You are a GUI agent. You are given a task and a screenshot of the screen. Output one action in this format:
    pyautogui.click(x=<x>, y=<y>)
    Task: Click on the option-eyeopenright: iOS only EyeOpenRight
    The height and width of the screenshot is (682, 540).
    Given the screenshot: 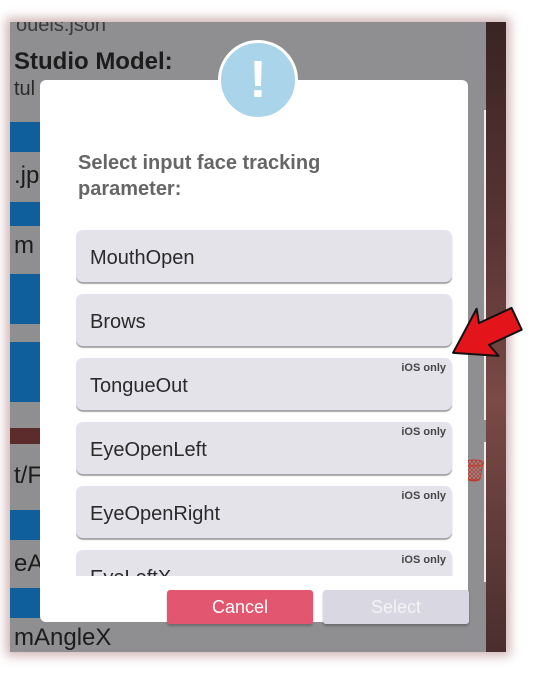 What is the action you would take?
    pyautogui.click(x=264, y=512)
    